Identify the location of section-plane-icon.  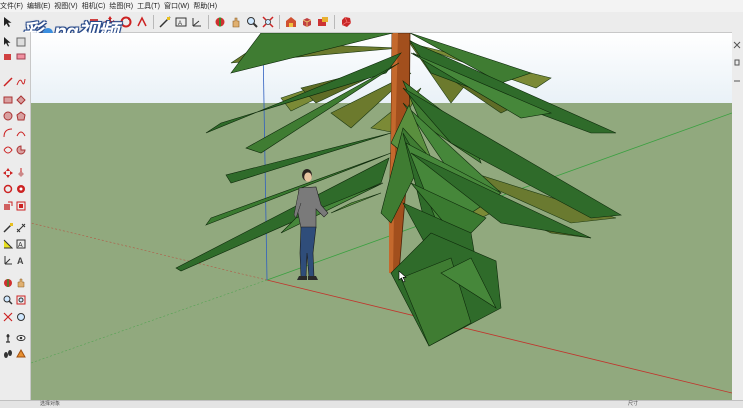
(21, 354).